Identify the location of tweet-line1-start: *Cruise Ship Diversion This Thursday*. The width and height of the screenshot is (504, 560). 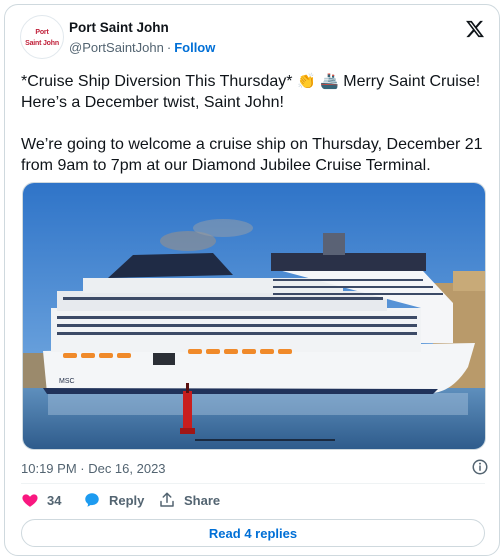
(159, 81).